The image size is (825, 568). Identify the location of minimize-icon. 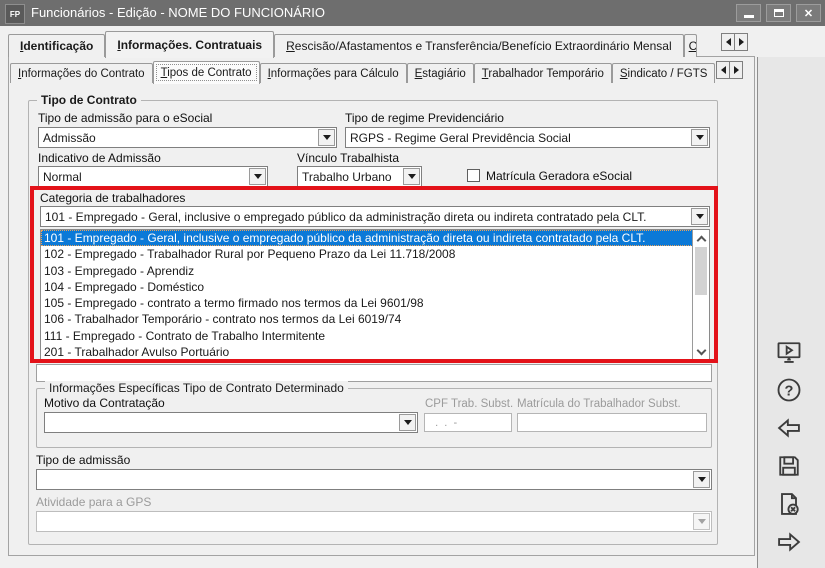
(748, 16).